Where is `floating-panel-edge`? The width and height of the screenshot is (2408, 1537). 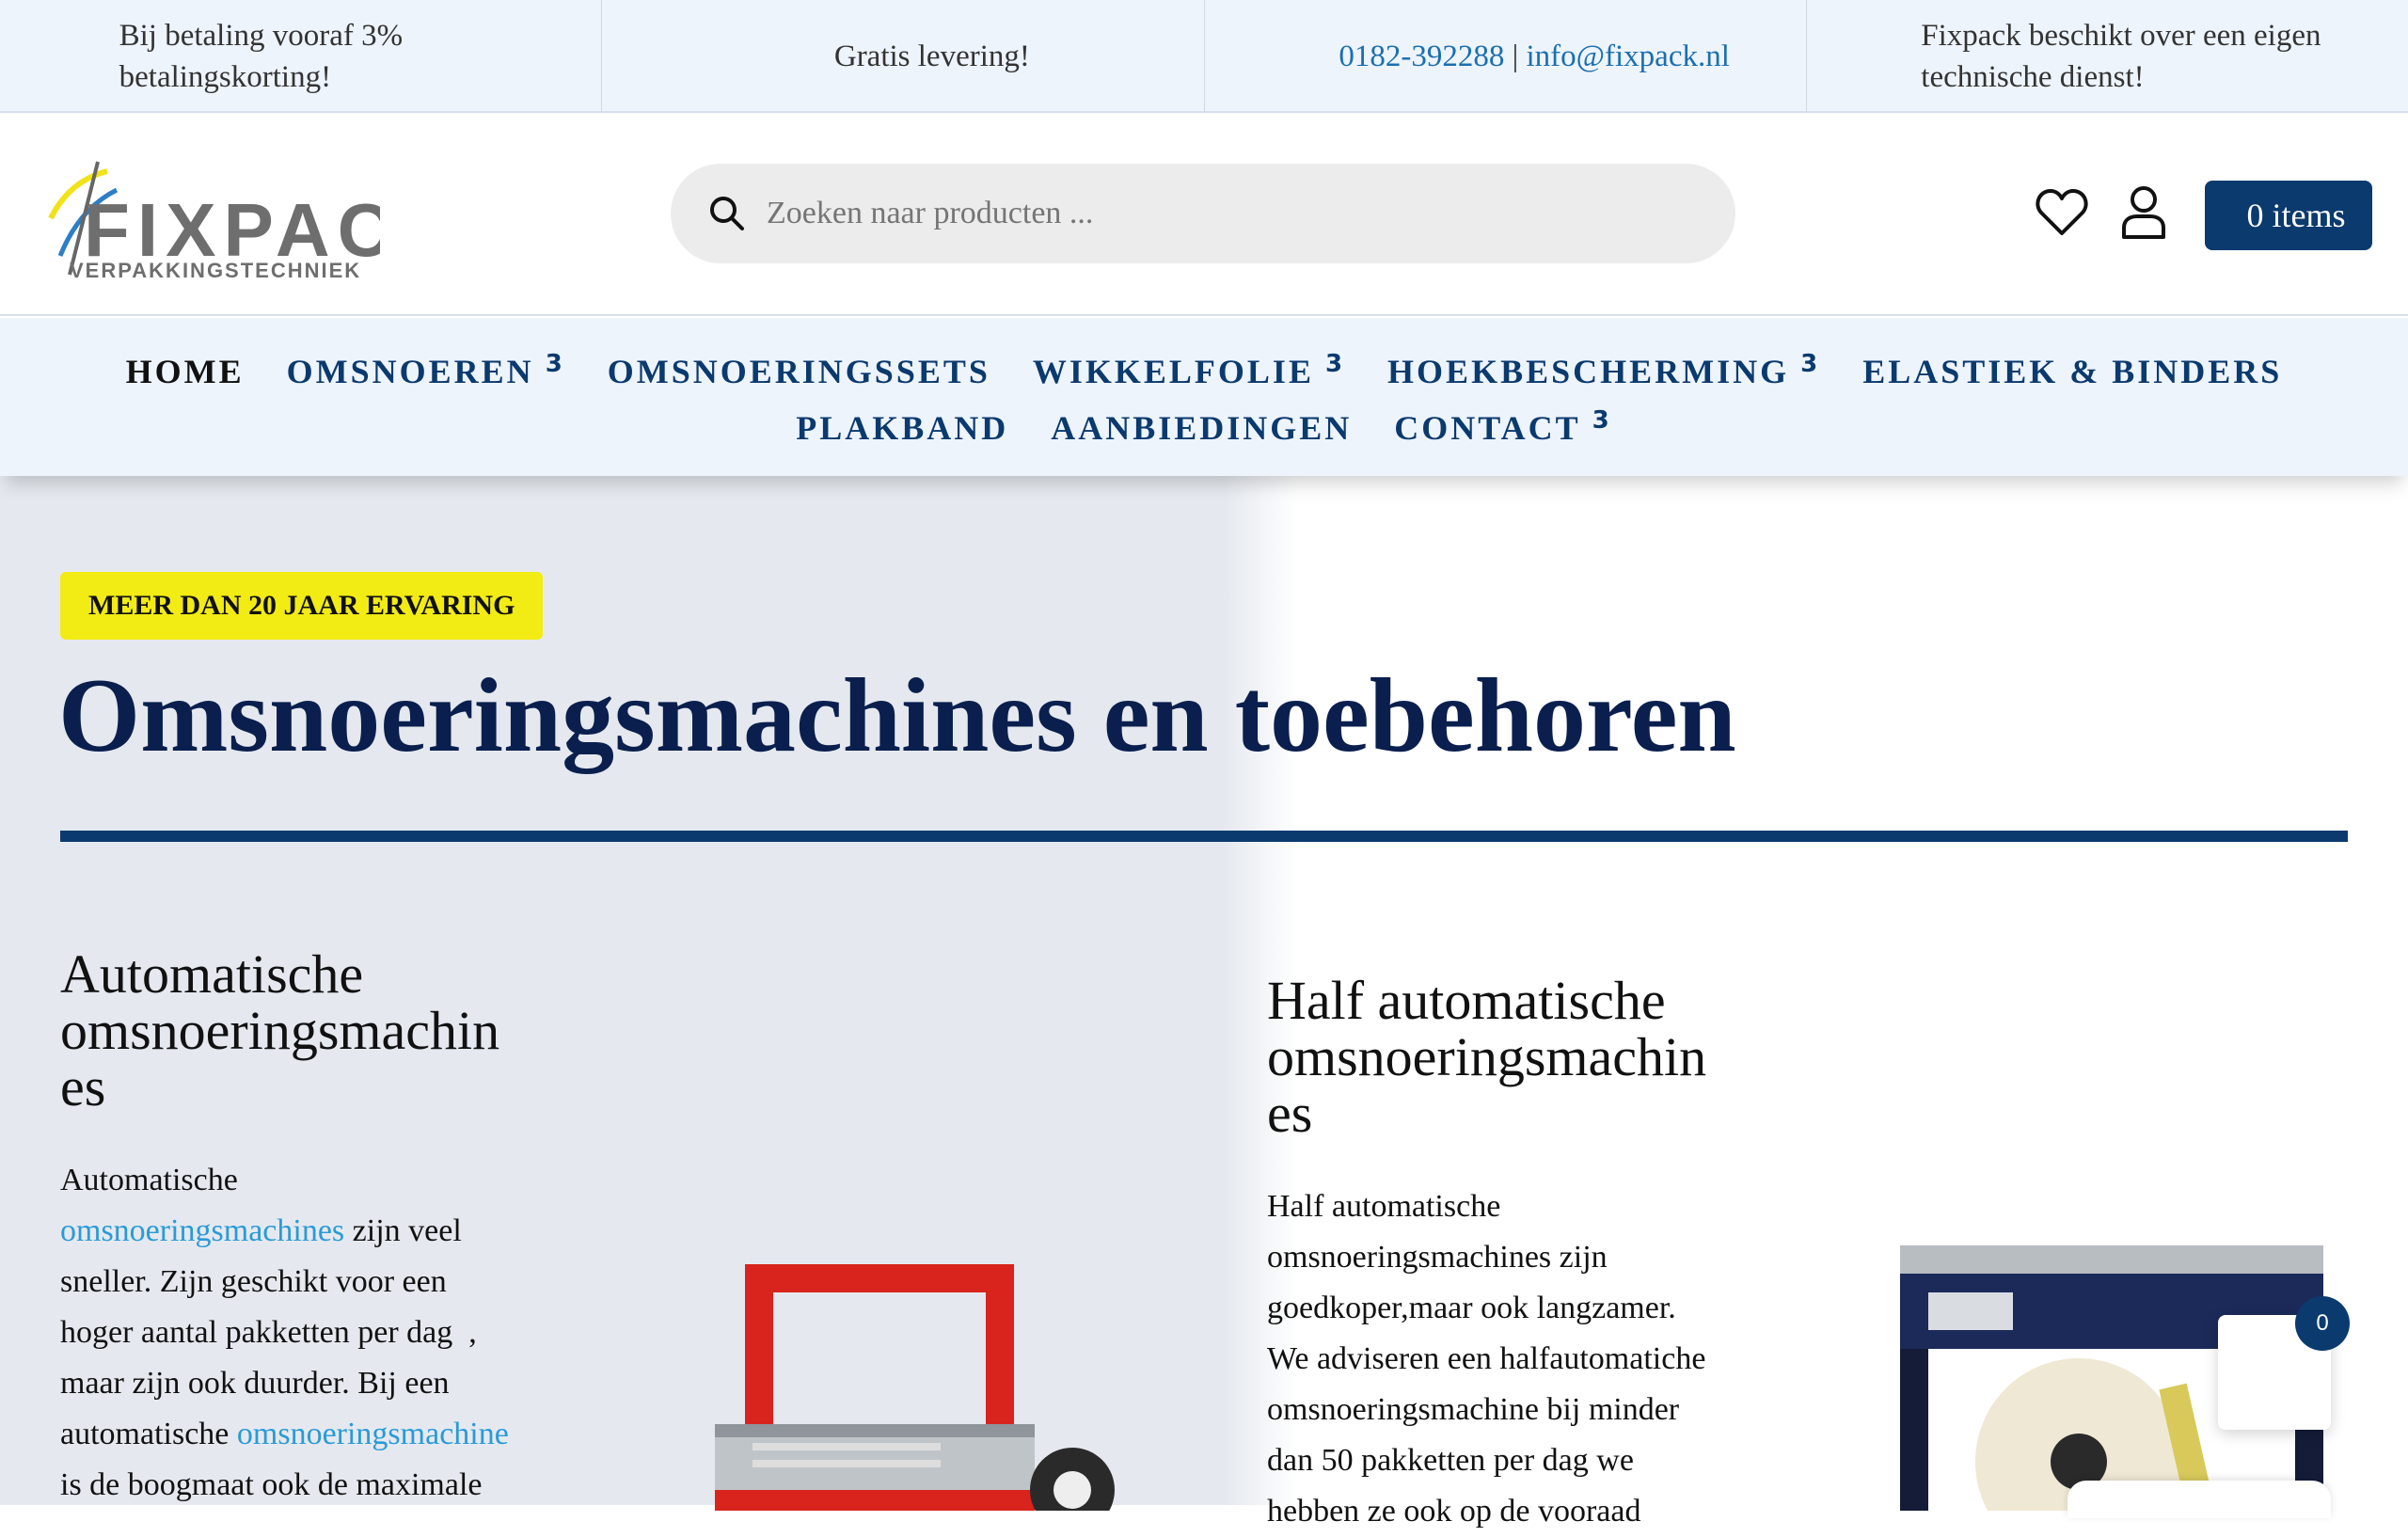 floating-panel-edge is located at coordinates (2199, 1499).